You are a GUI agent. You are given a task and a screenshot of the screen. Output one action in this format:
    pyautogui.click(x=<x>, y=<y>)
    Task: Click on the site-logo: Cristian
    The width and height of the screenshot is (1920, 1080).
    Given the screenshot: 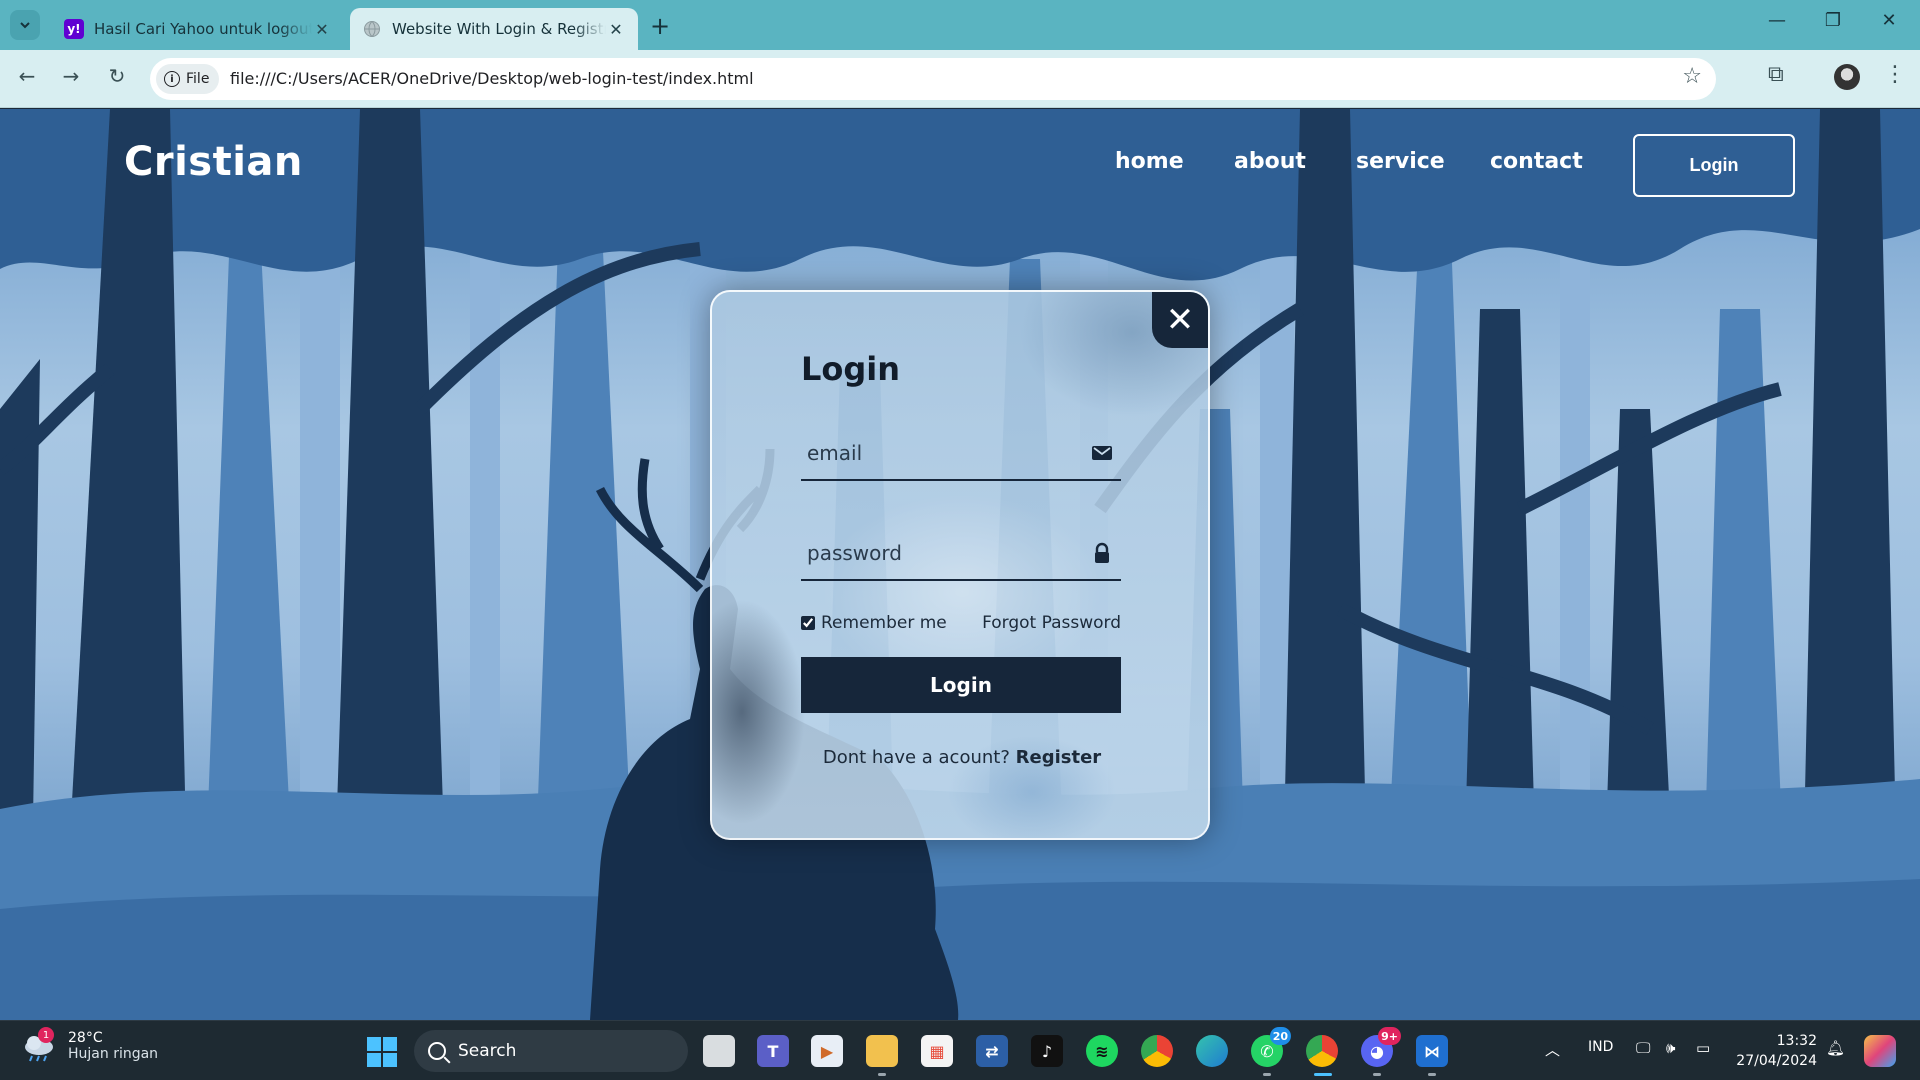 What is the action you would take?
    pyautogui.click(x=213, y=162)
    